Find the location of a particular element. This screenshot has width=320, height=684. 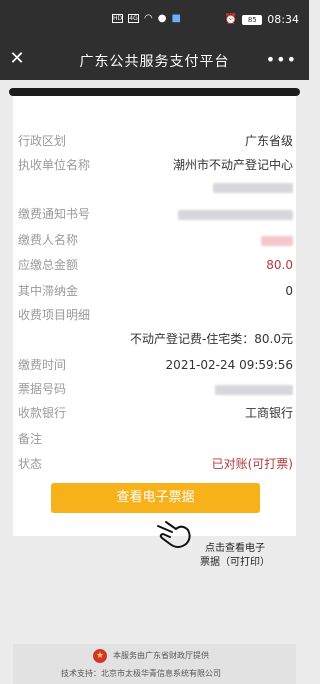

wifi-icon: ◠ is located at coordinates (148, 18).